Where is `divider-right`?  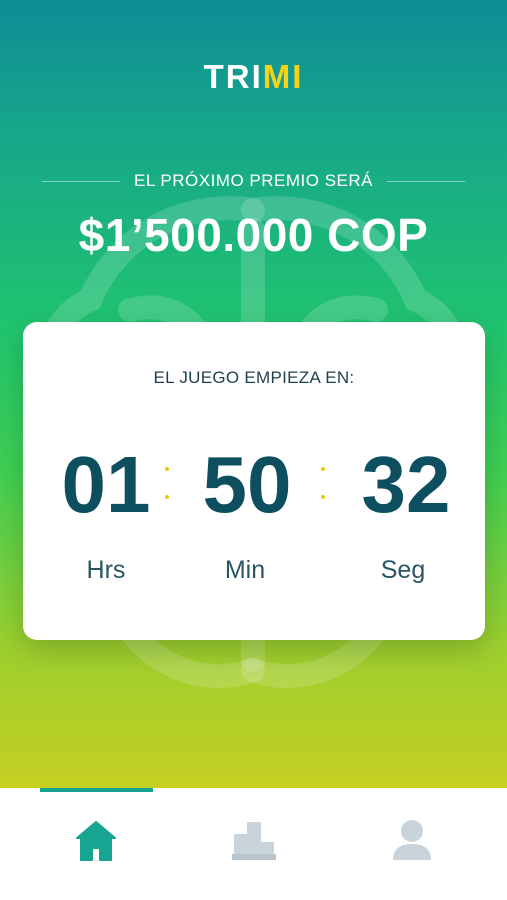 divider-right is located at coordinates (426, 181).